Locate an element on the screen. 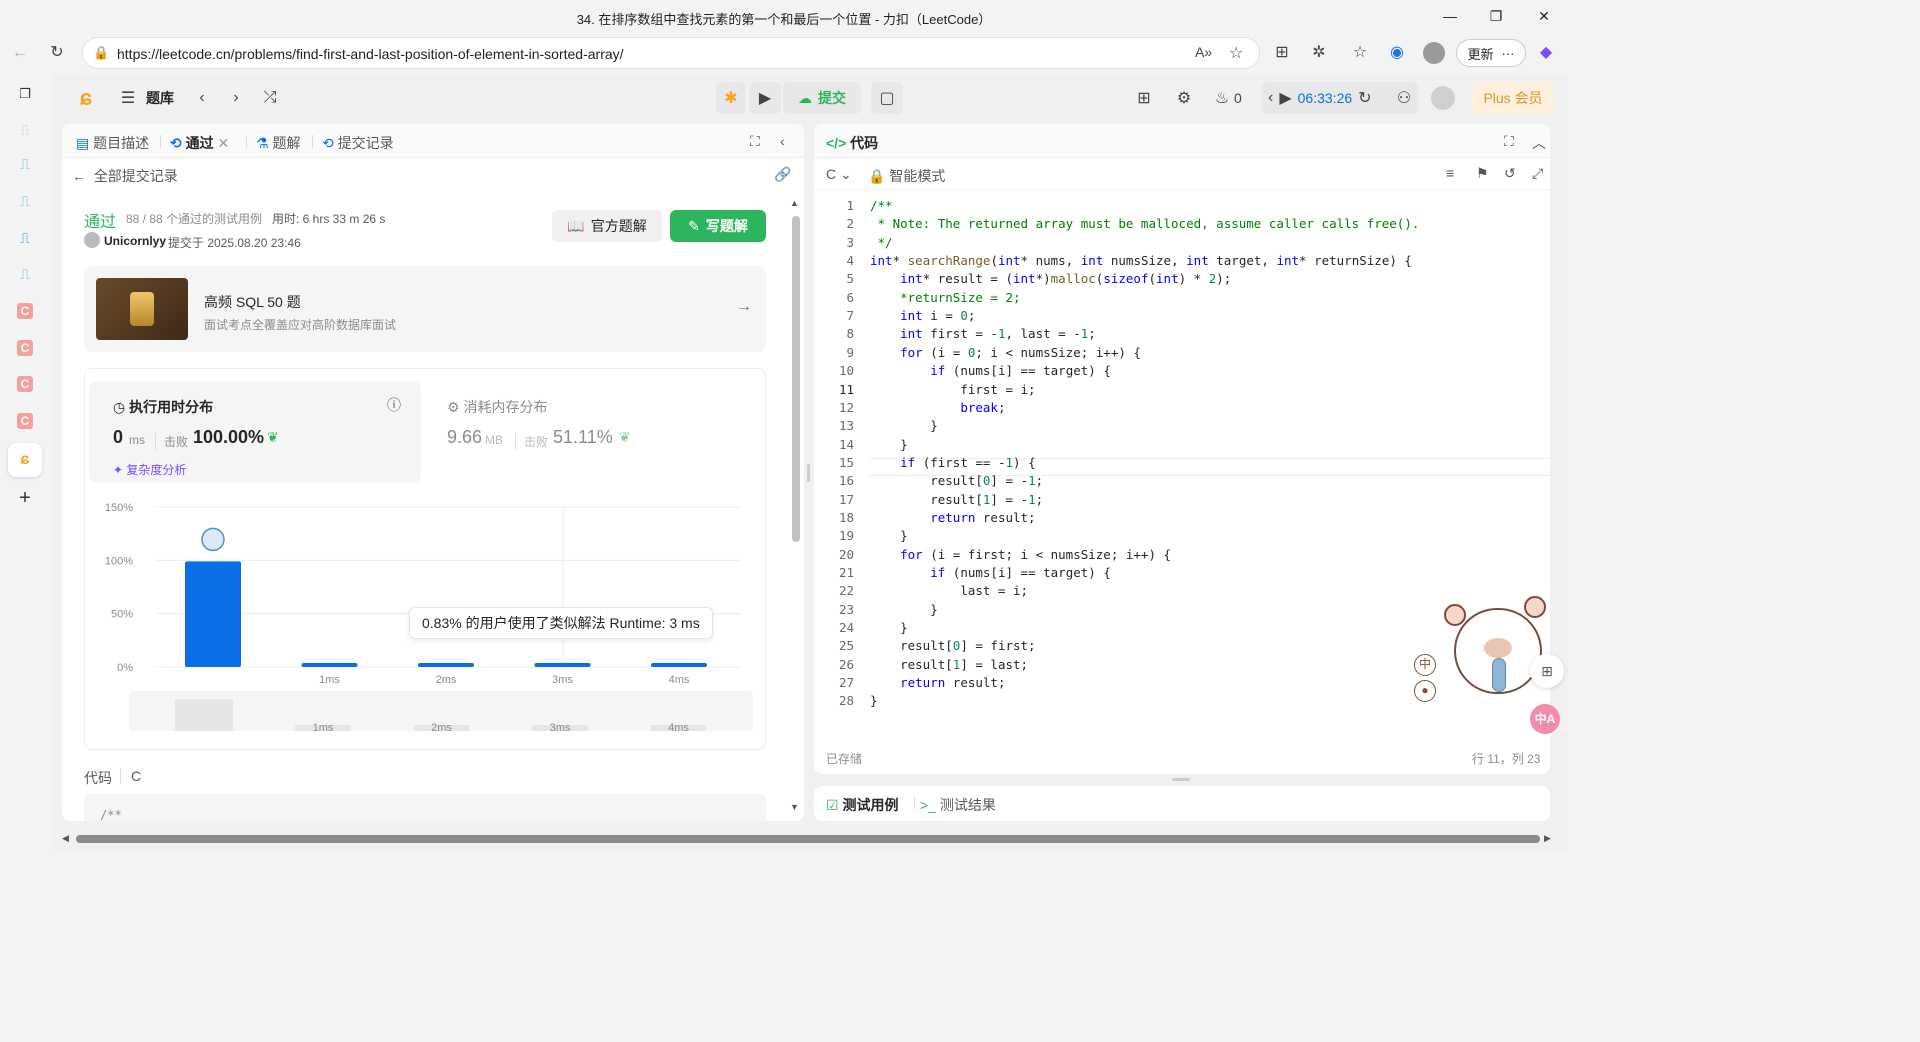 The width and height of the screenshot is (1920, 1042). code-line: return result; is located at coordinates (952, 517).